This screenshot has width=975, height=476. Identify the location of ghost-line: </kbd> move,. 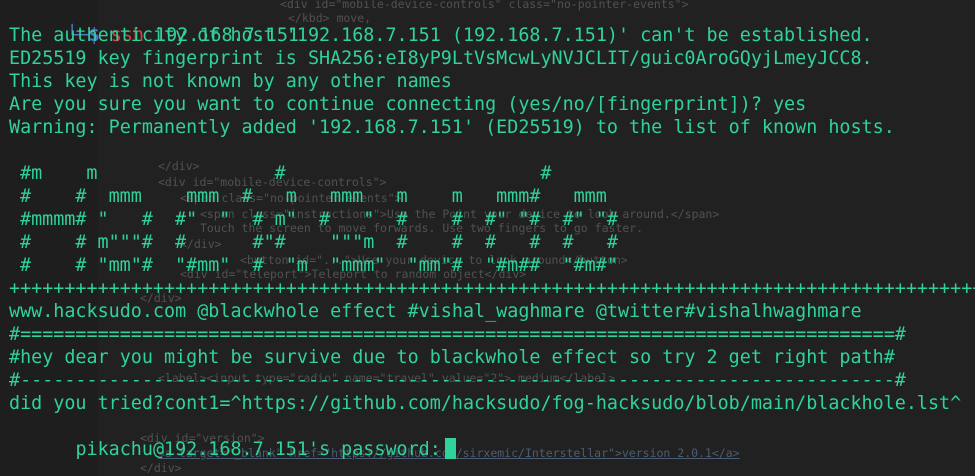
(330, 18).